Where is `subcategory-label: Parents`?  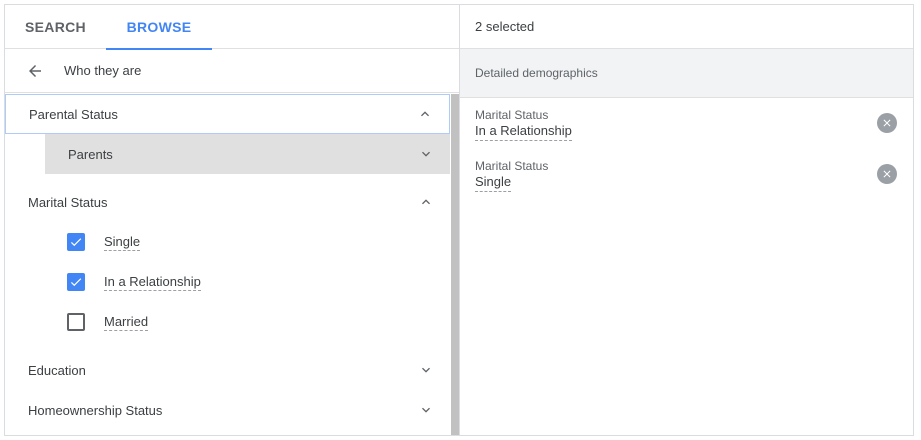 subcategory-label: Parents is located at coordinates (90, 154).